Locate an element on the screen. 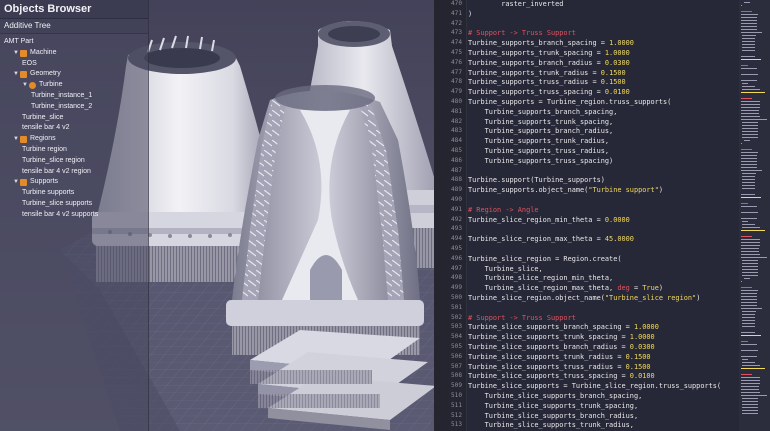 This screenshot has width=770, height=431. tree-item: tensile bar 4 v2 is located at coordinates (74, 128).